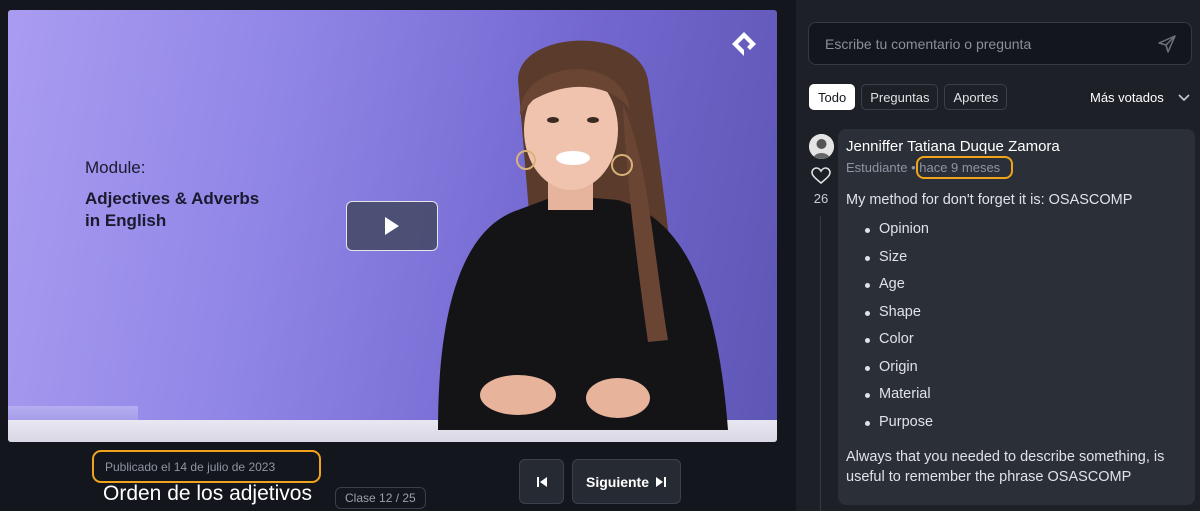 The width and height of the screenshot is (1200, 511). I want to click on published-date: Publicado el 14 de julio de 2023, so click(206, 466).